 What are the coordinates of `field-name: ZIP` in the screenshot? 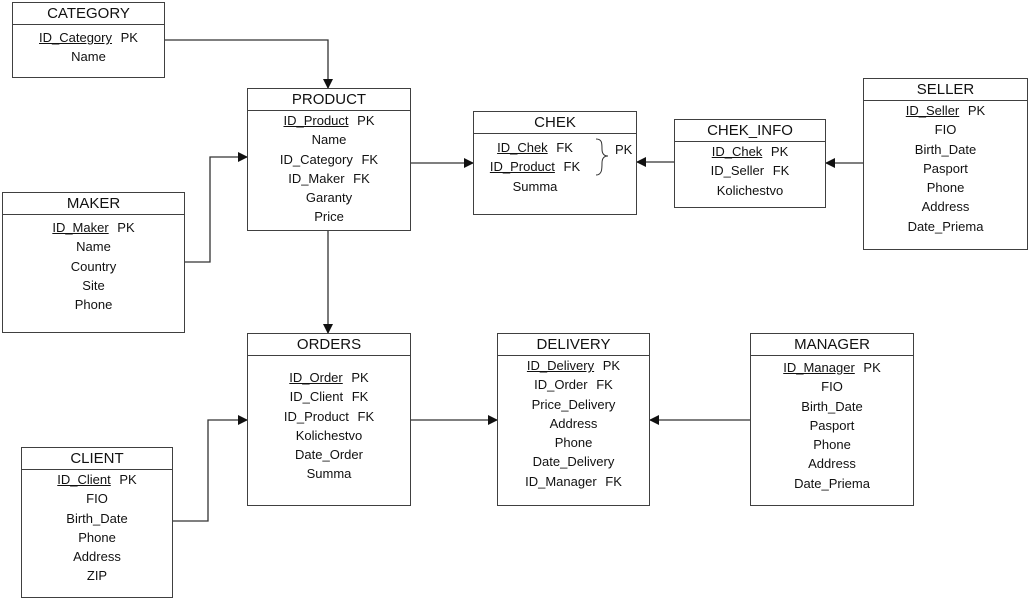 It's located at (97, 576).